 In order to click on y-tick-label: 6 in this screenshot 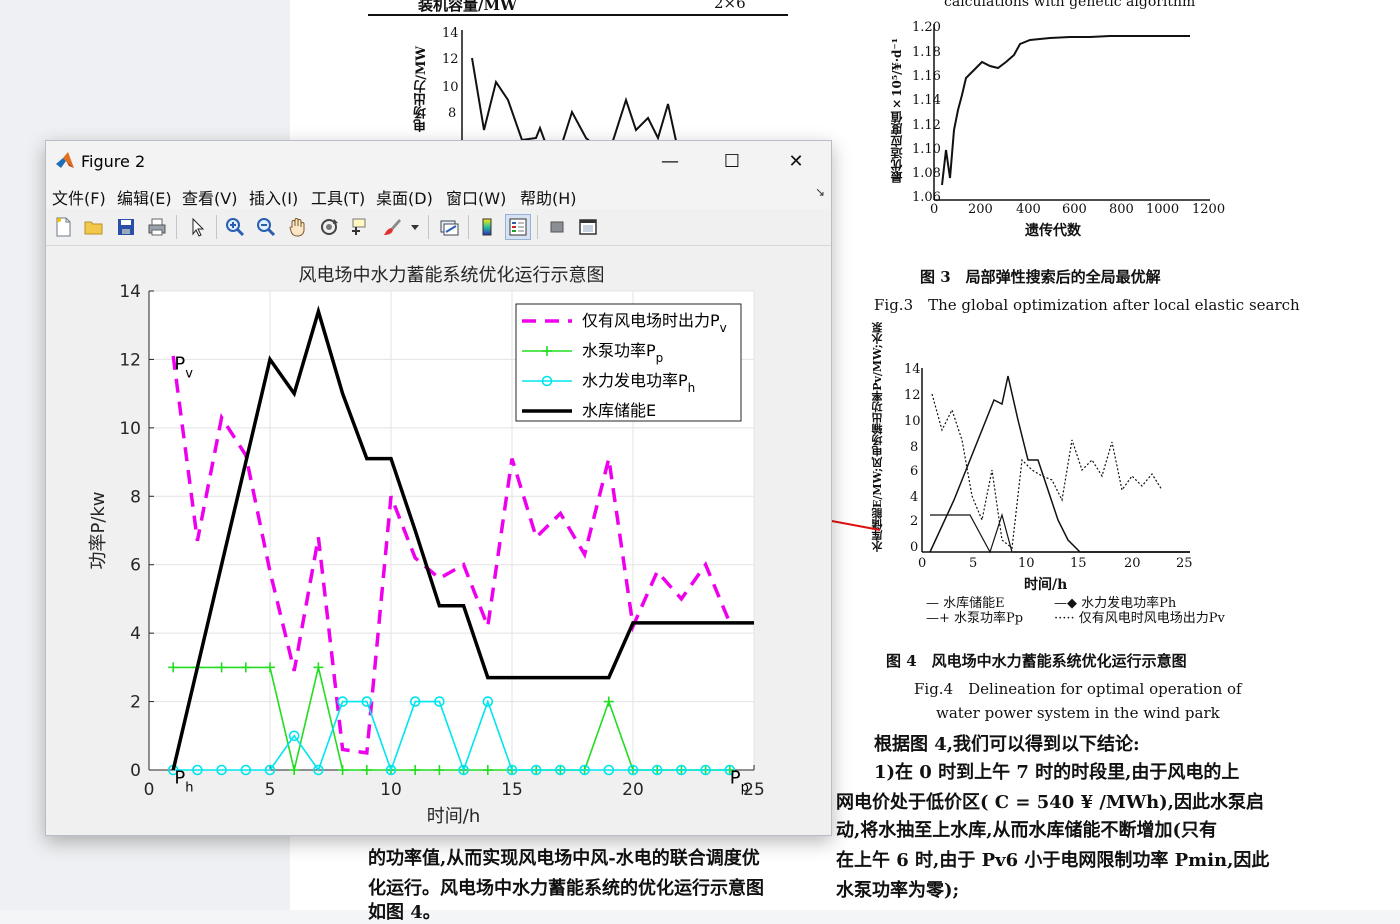, I will do `click(135, 566)`.